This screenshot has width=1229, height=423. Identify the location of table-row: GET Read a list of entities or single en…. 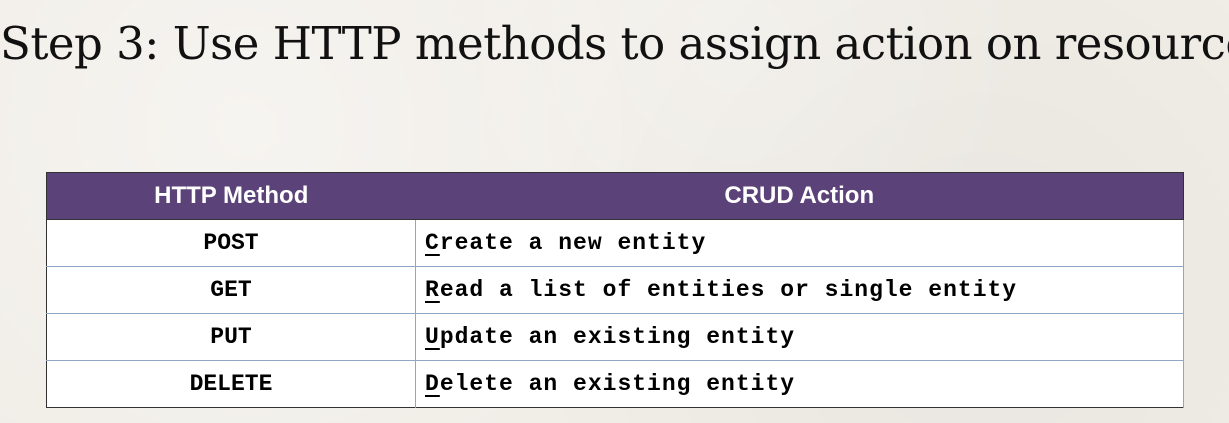
(615, 290).